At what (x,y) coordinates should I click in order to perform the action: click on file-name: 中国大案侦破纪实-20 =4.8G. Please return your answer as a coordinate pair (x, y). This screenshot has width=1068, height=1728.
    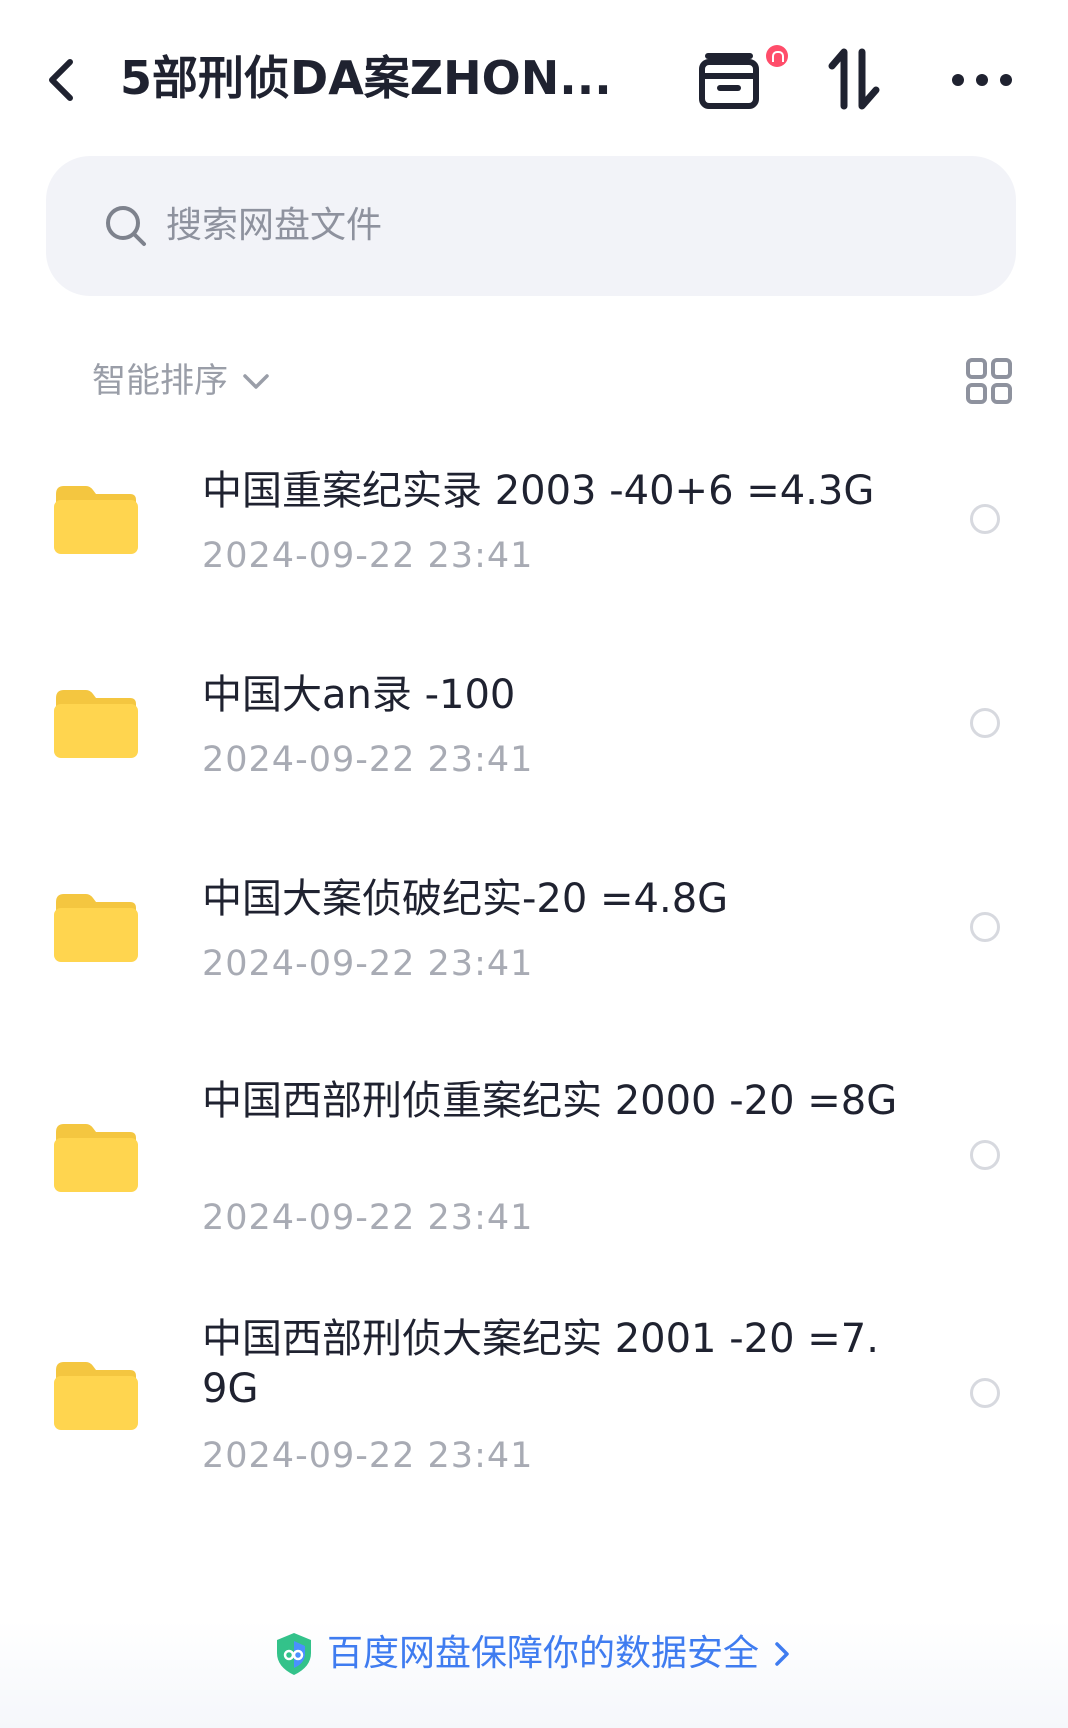
    Looking at the image, I should click on (465, 899).